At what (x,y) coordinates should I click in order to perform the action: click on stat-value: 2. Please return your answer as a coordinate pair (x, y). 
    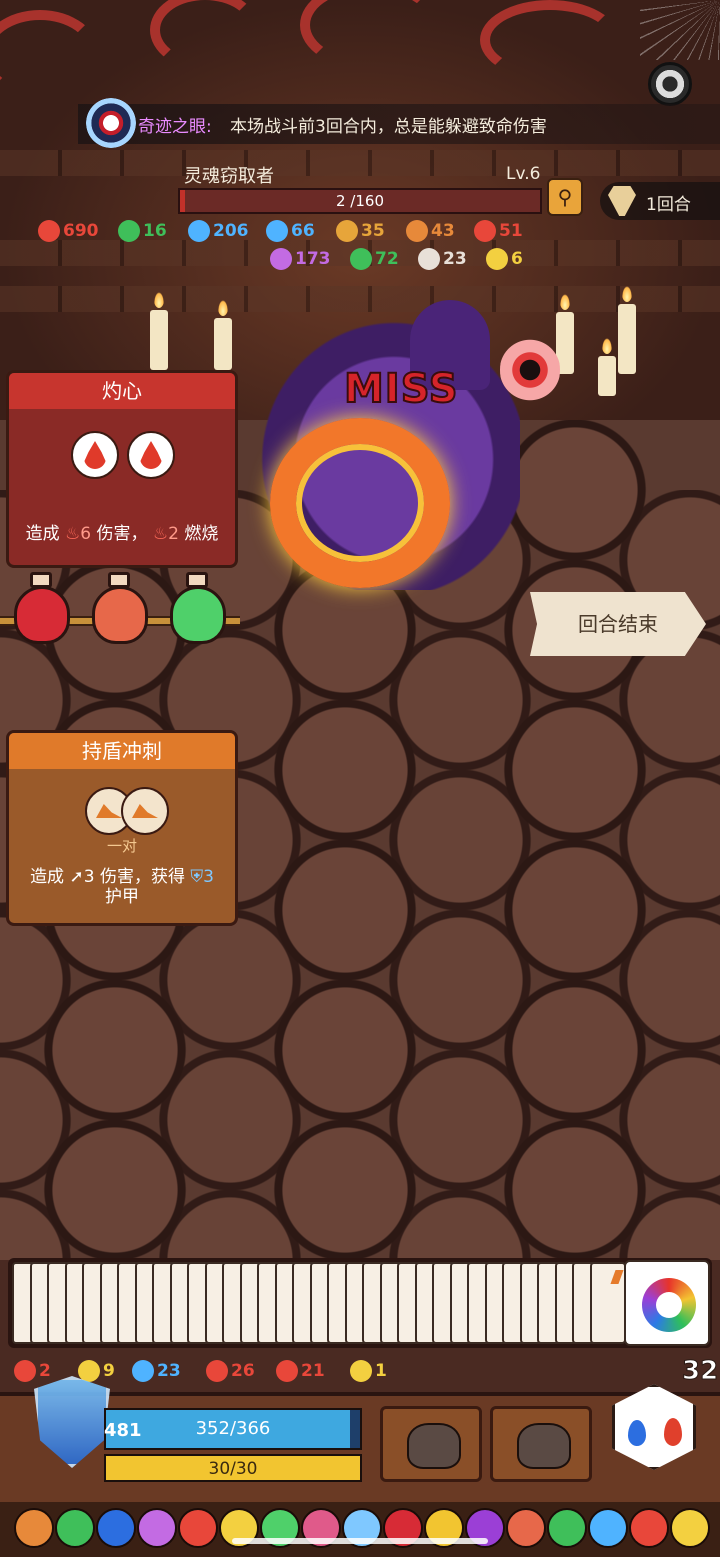
    Looking at the image, I should click on (45, 1371).